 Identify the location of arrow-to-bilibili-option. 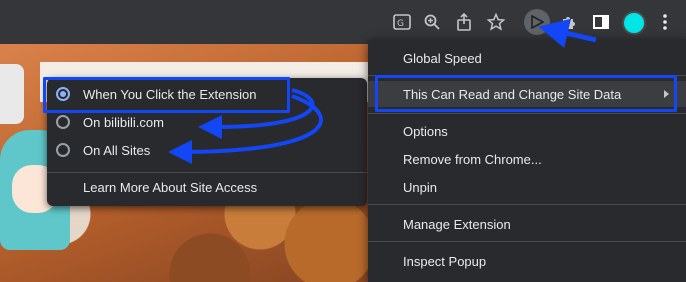
(256, 114).